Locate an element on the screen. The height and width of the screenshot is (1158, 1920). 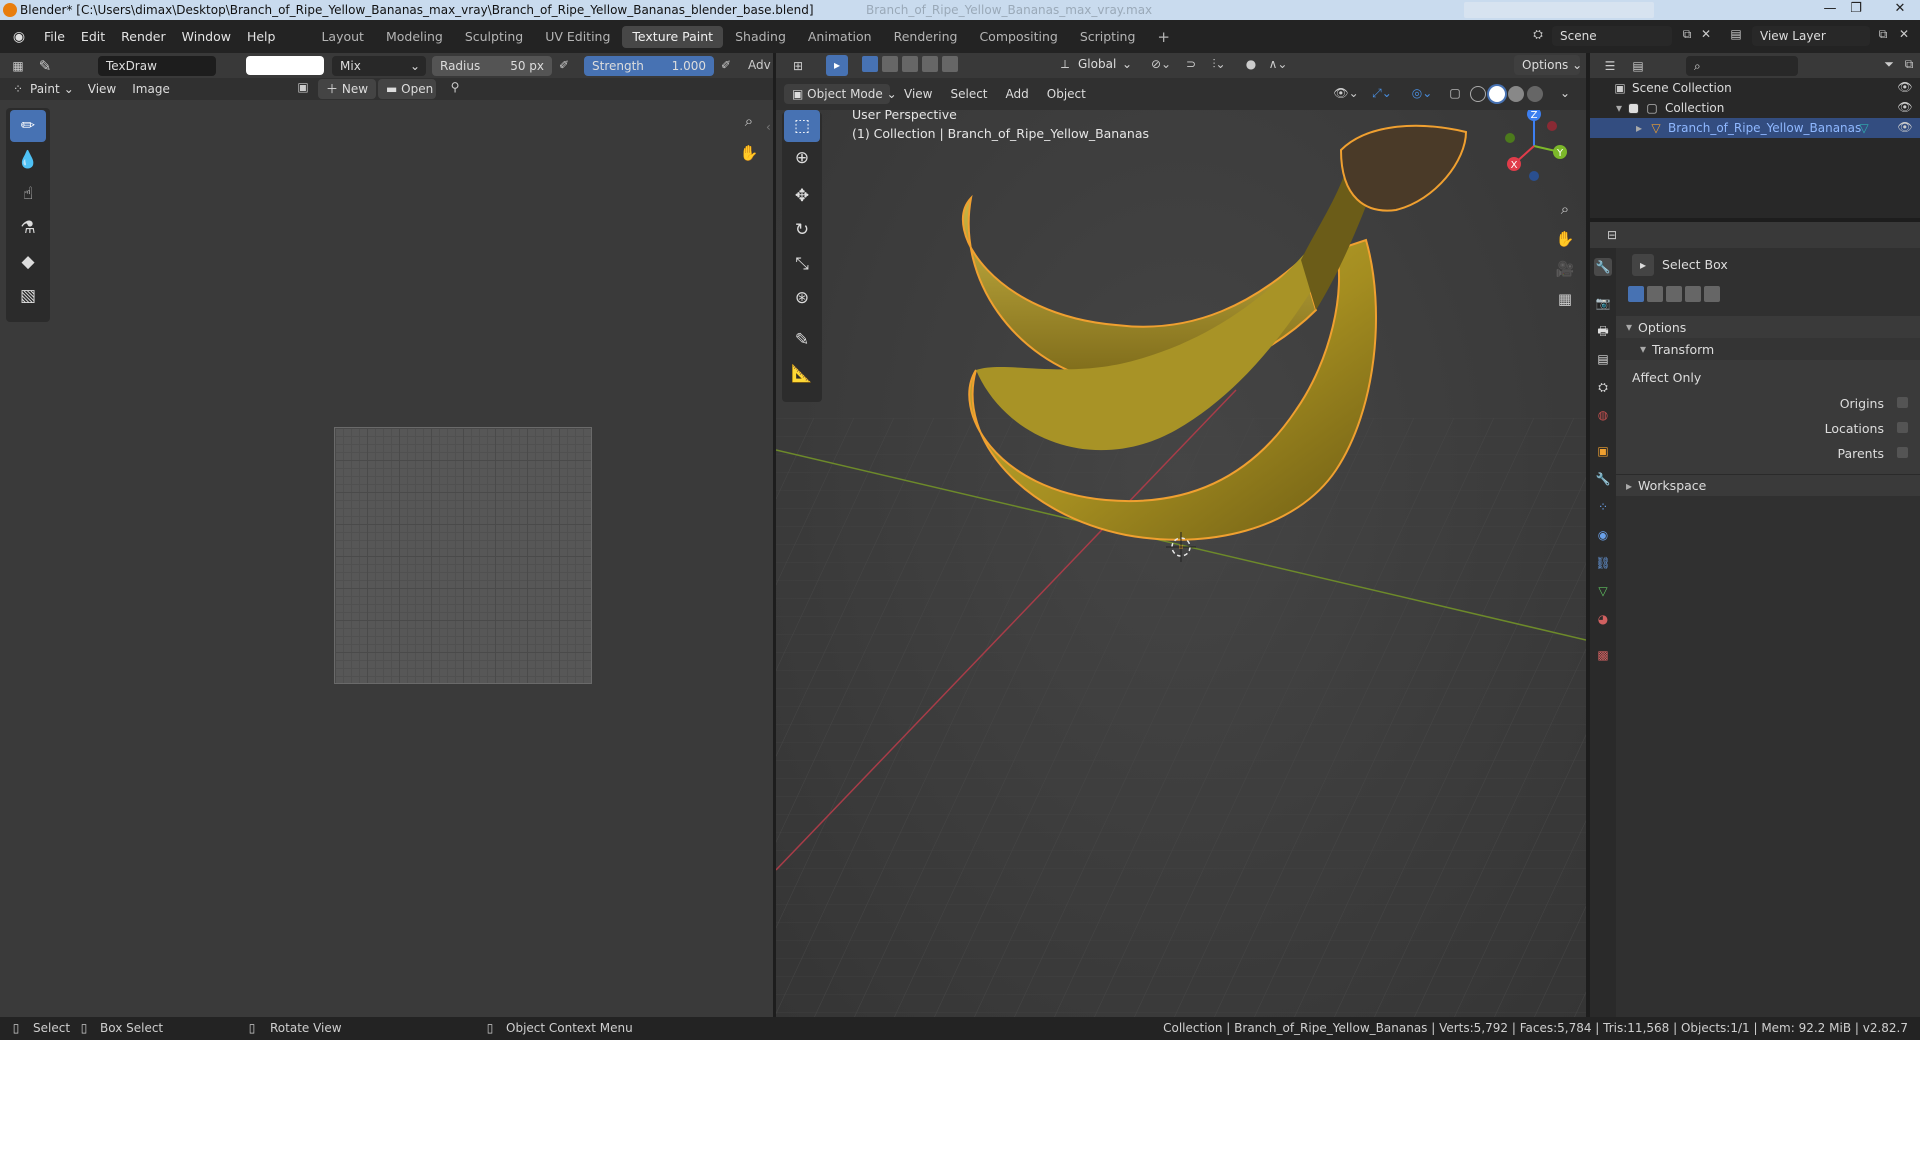
remove-scene-icon: ✕ is located at coordinates (1706, 34).